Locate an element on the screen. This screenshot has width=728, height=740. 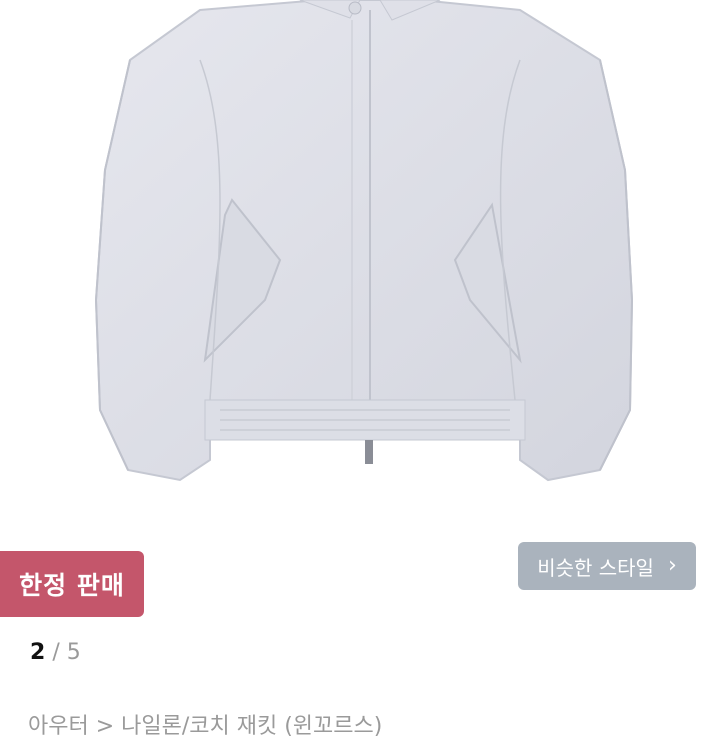
category-breadcrumb: 아우터 > 나일론/코치 재킷 (윈꼬르스) is located at coordinates (205, 724).